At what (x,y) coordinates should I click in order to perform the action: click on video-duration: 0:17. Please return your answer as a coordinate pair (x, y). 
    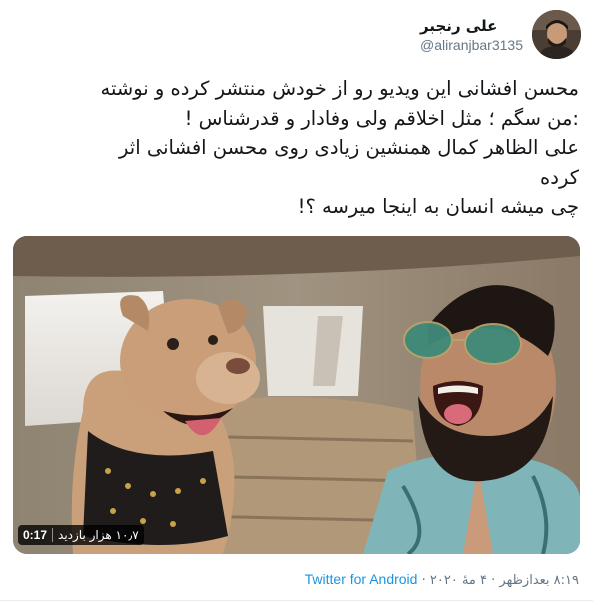
    Looking at the image, I should click on (35, 535).